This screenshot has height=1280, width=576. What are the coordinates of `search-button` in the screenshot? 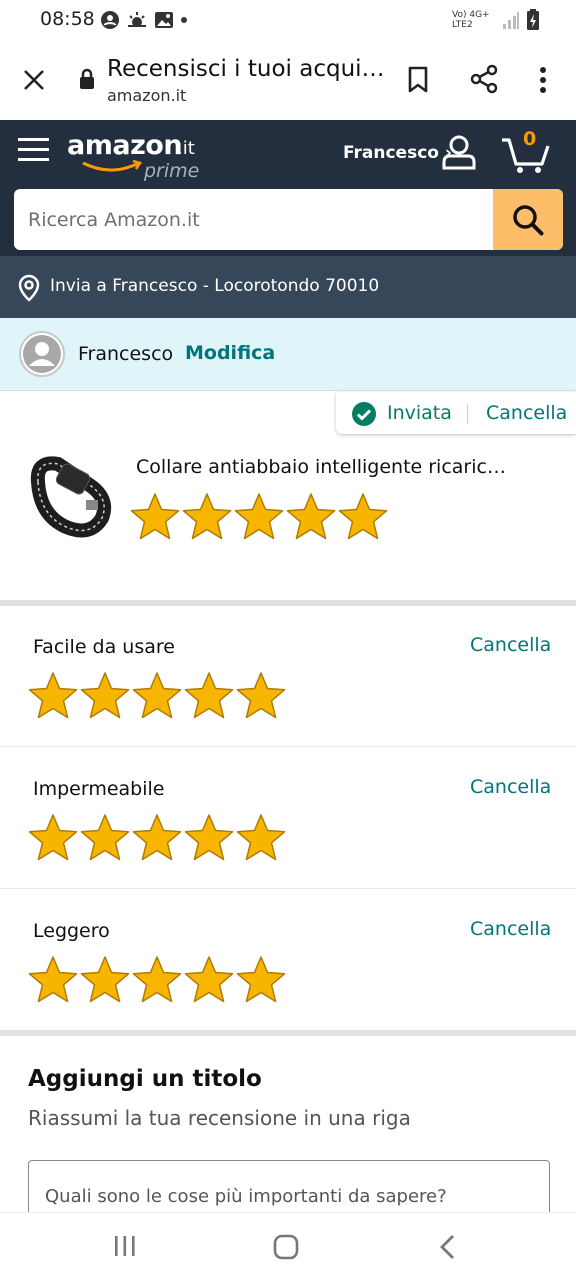 It's located at (528, 219).